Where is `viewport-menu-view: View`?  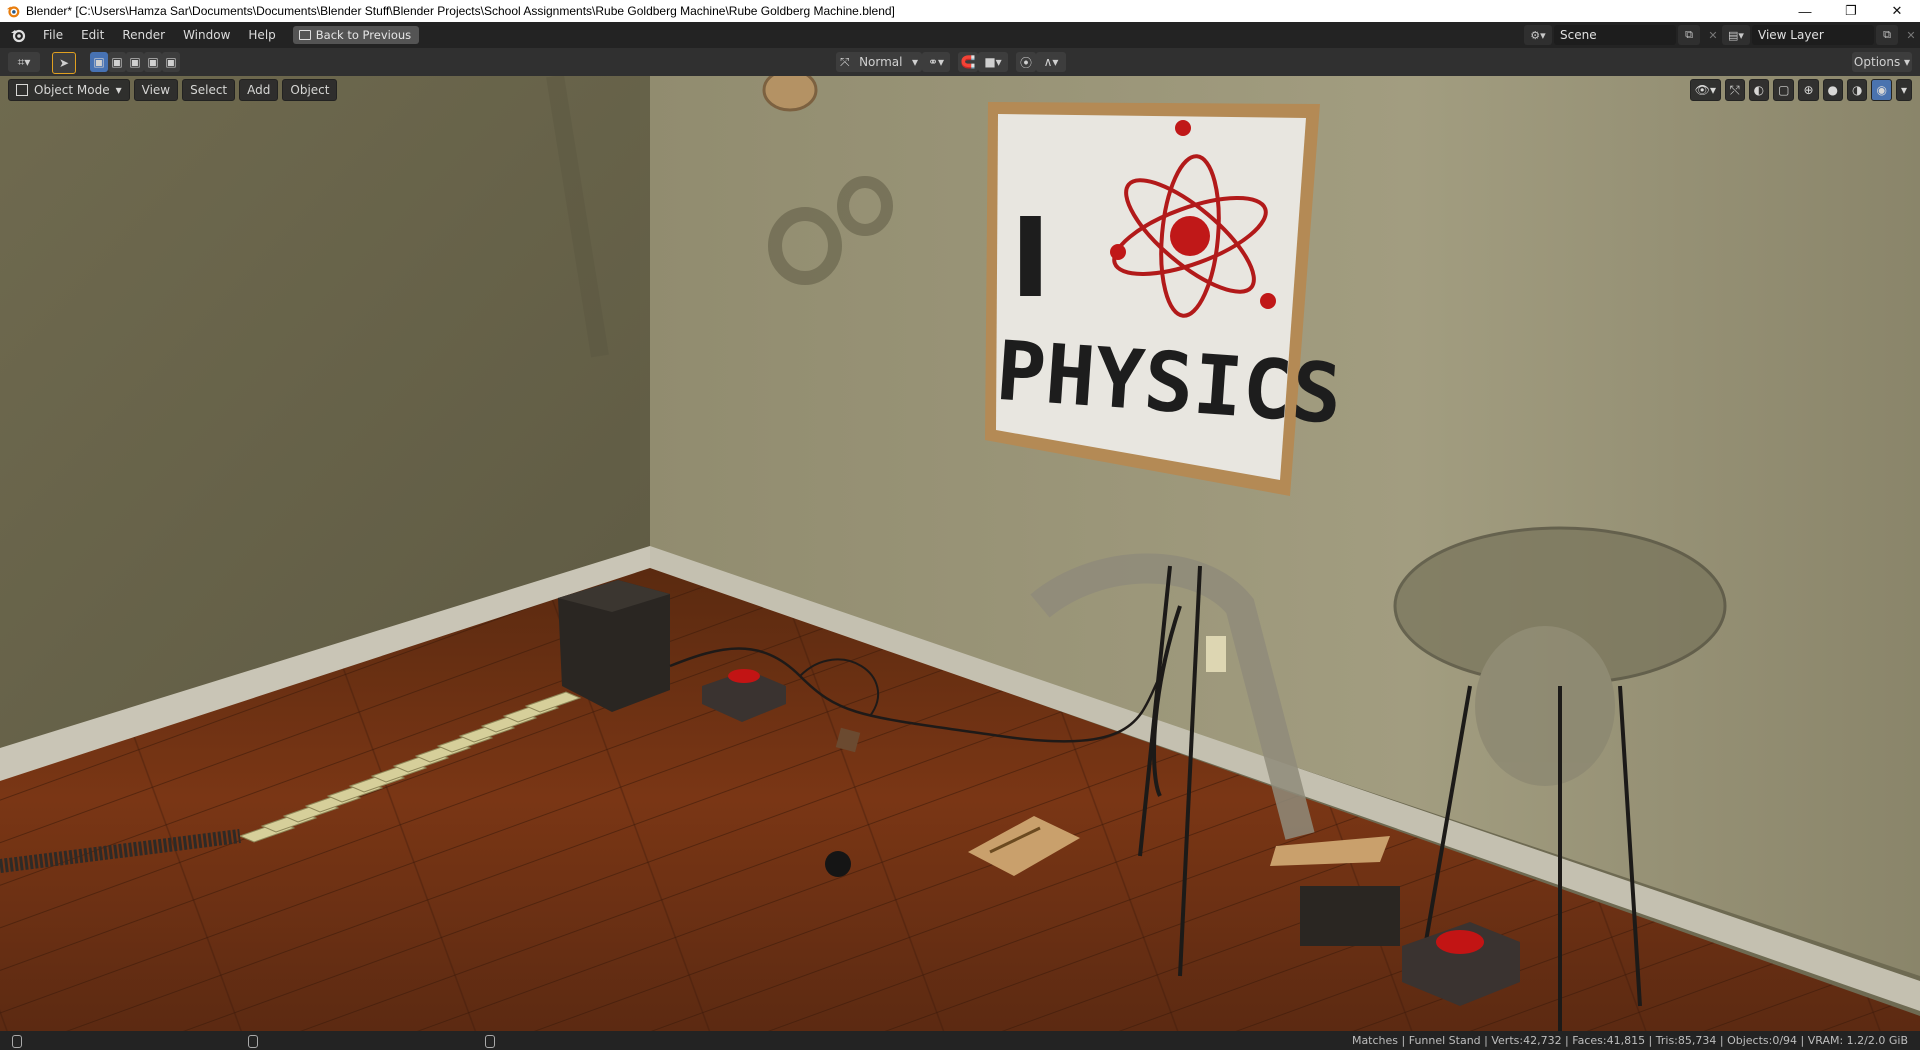 viewport-menu-view: View is located at coordinates (156, 90).